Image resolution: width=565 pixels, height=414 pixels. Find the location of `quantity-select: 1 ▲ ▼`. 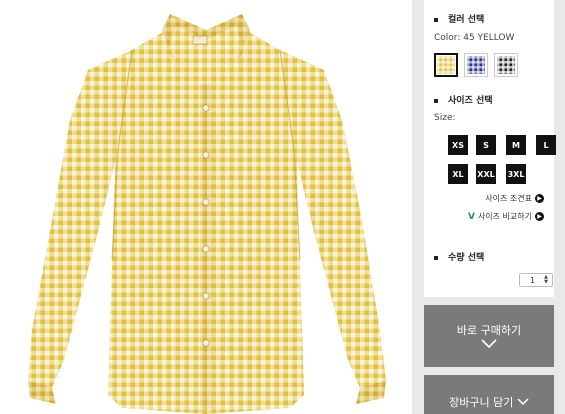

quantity-select: 1 ▲ ▼ is located at coordinates (536, 280).